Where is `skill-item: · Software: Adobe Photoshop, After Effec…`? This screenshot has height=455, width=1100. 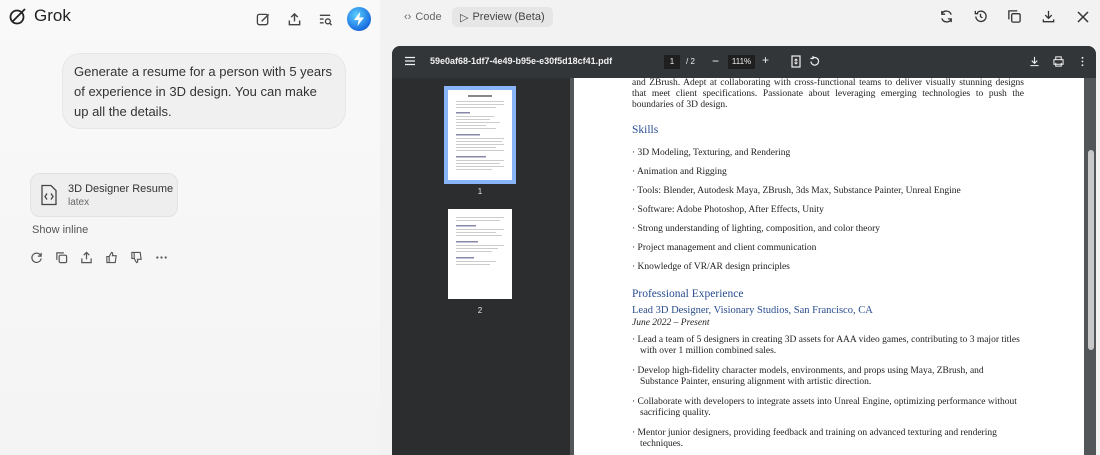 skill-item: · Software: Adobe Photoshop, After Effec… is located at coordinates (728, 210).